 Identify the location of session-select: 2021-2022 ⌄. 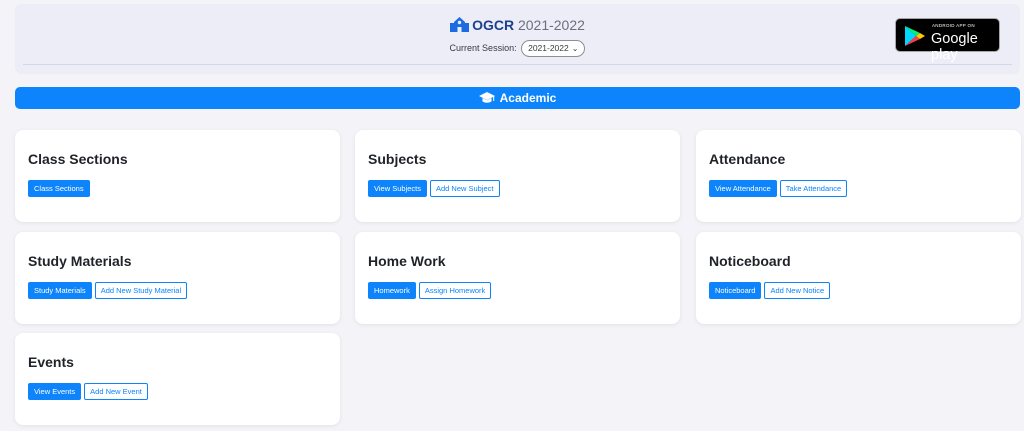
(553, 49).